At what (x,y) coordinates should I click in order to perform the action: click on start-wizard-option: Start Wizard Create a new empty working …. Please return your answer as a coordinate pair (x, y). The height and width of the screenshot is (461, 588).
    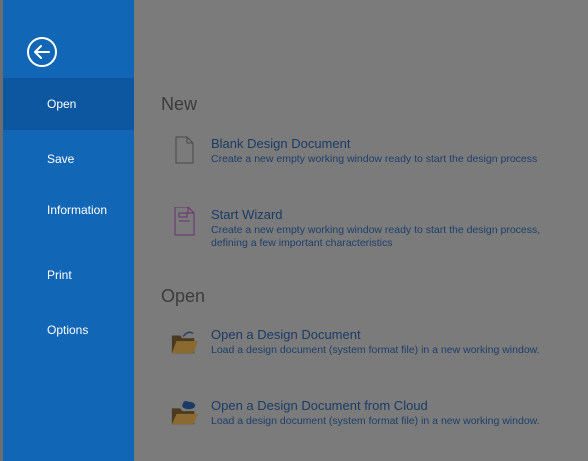
    Looking at the image, I should click on (375, 230).